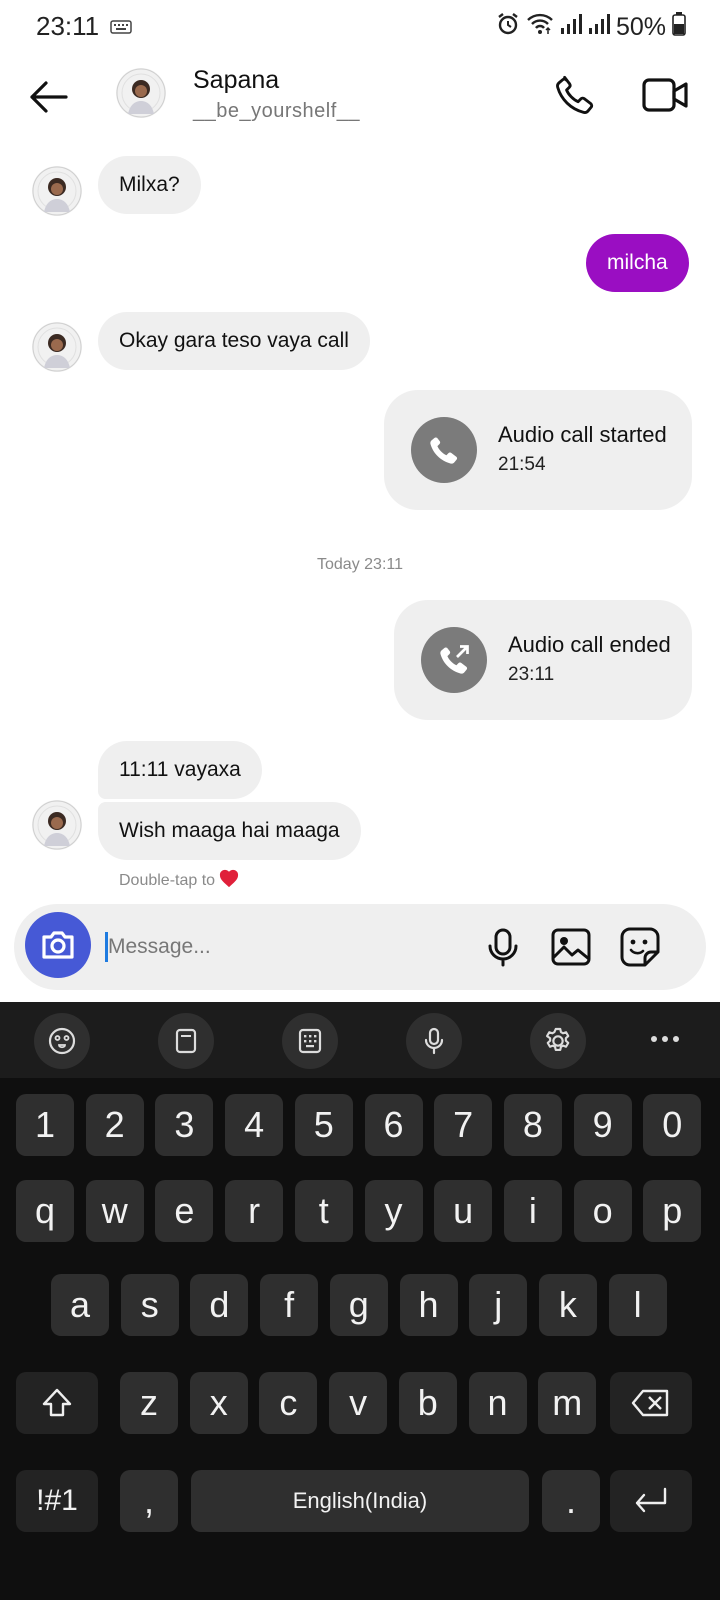  I want to click on number-key-4: 4, so click(254, 1125).